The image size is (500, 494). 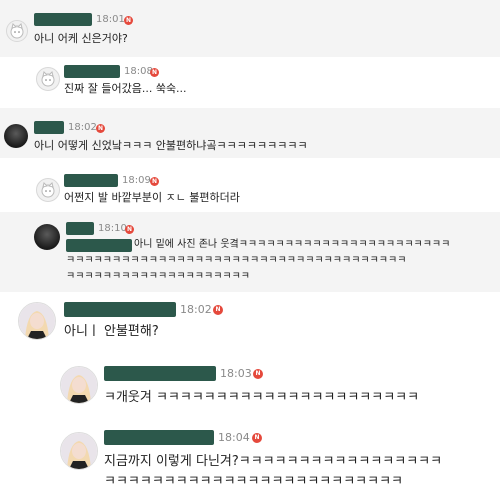 What do you see at coordinates (152, 197) in the screenshot?
I see `message-text: 어쩐지 발 바깥부분이 ㅈㄴ 불편하더라` at bounding box center [152, 197].